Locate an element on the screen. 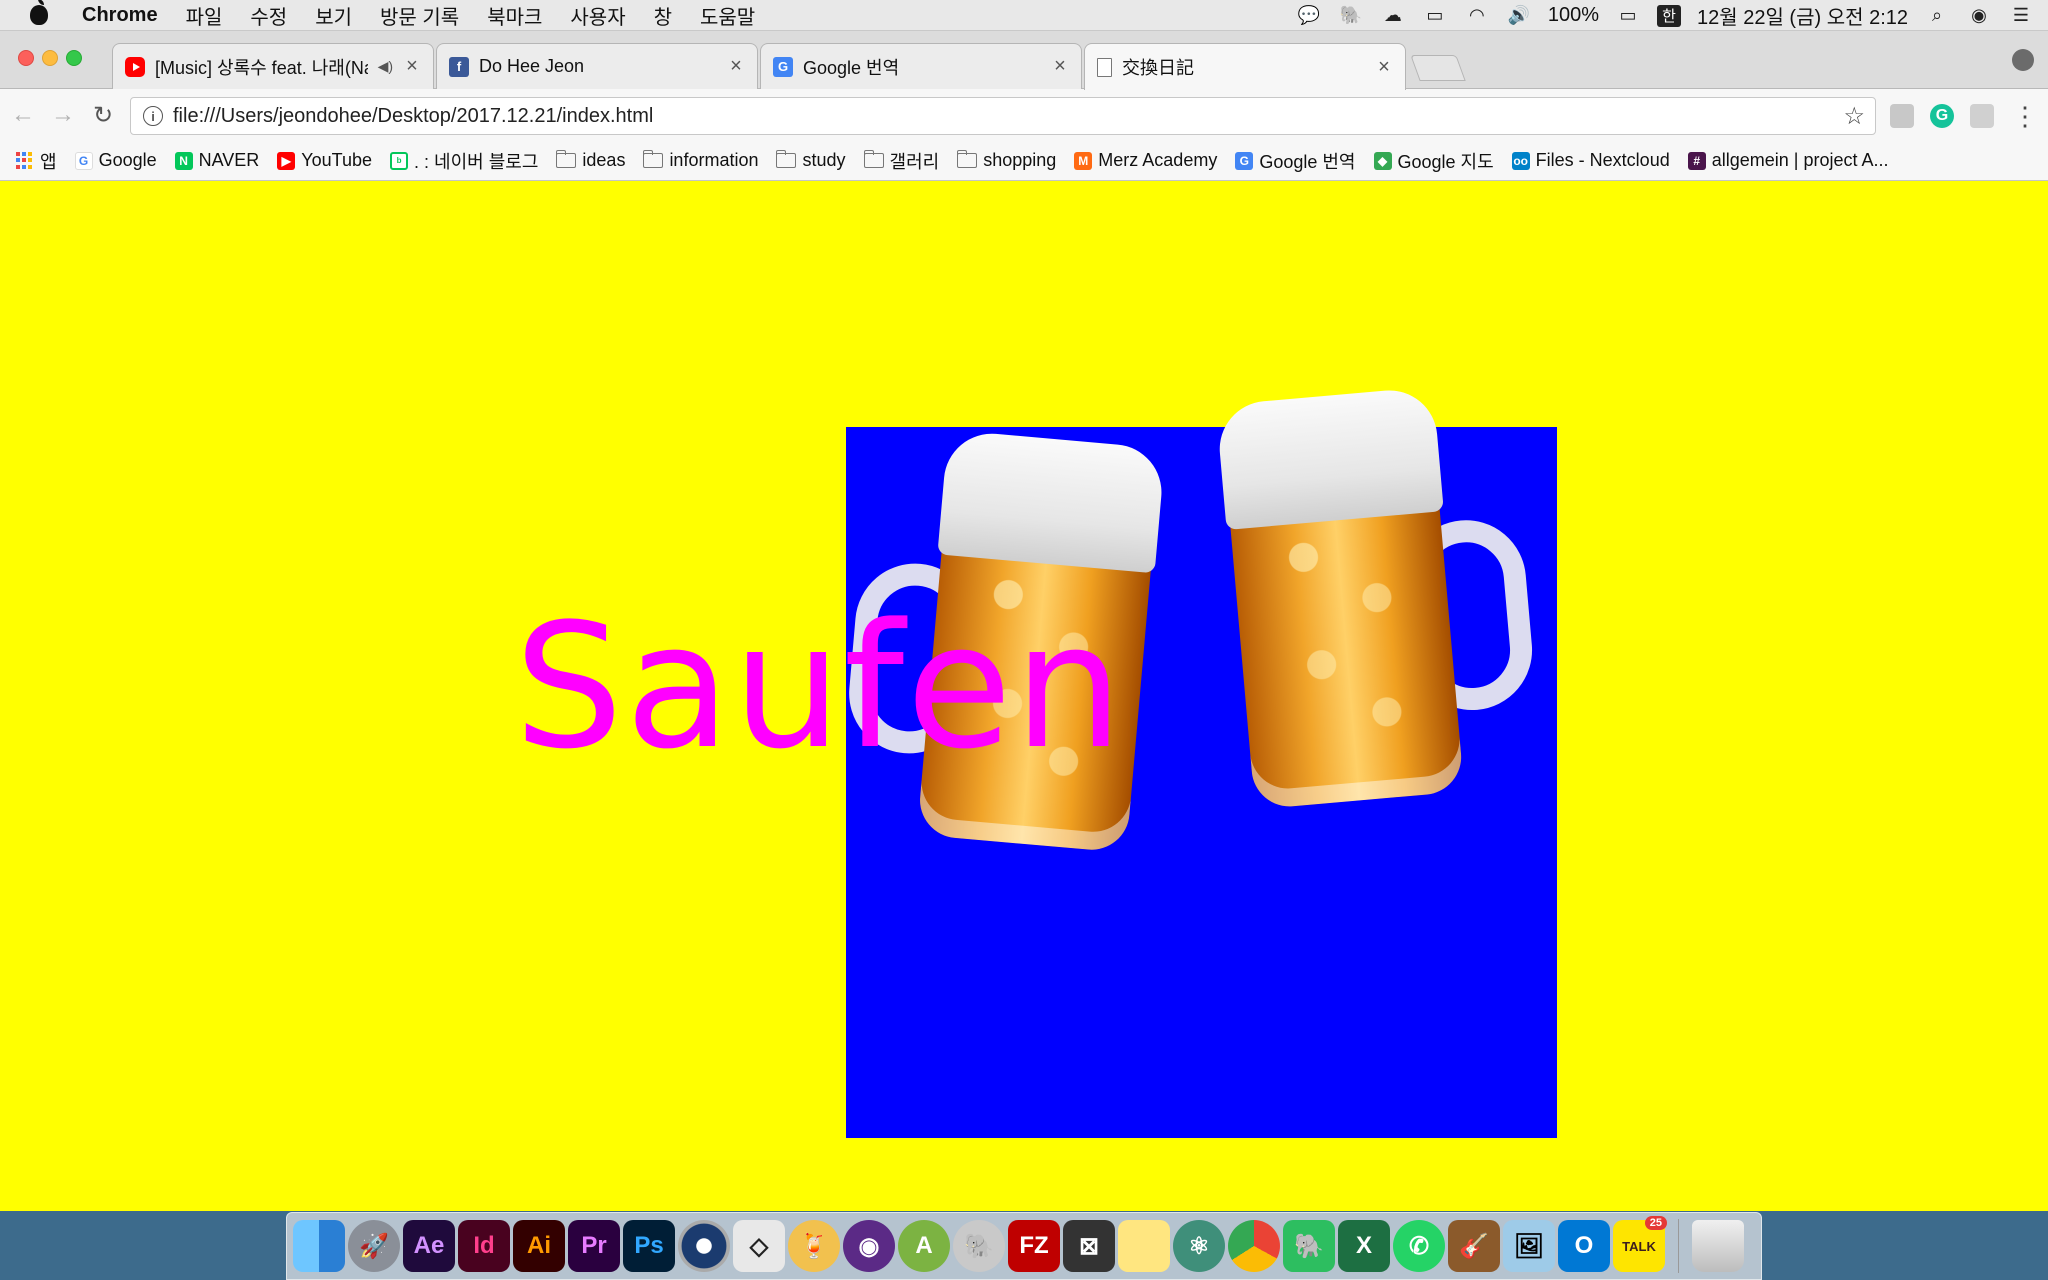 Image resolution: width=2048 pixels, height=1280 pixels. minimize-window-button is located at coordinates (50, 58).